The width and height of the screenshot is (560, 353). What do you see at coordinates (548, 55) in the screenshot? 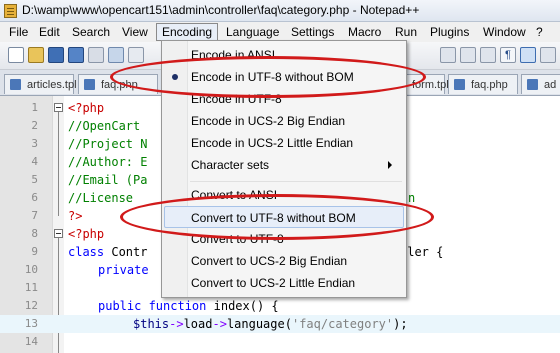
I see `word-wrap-icon` at bounding box center [548, 55].